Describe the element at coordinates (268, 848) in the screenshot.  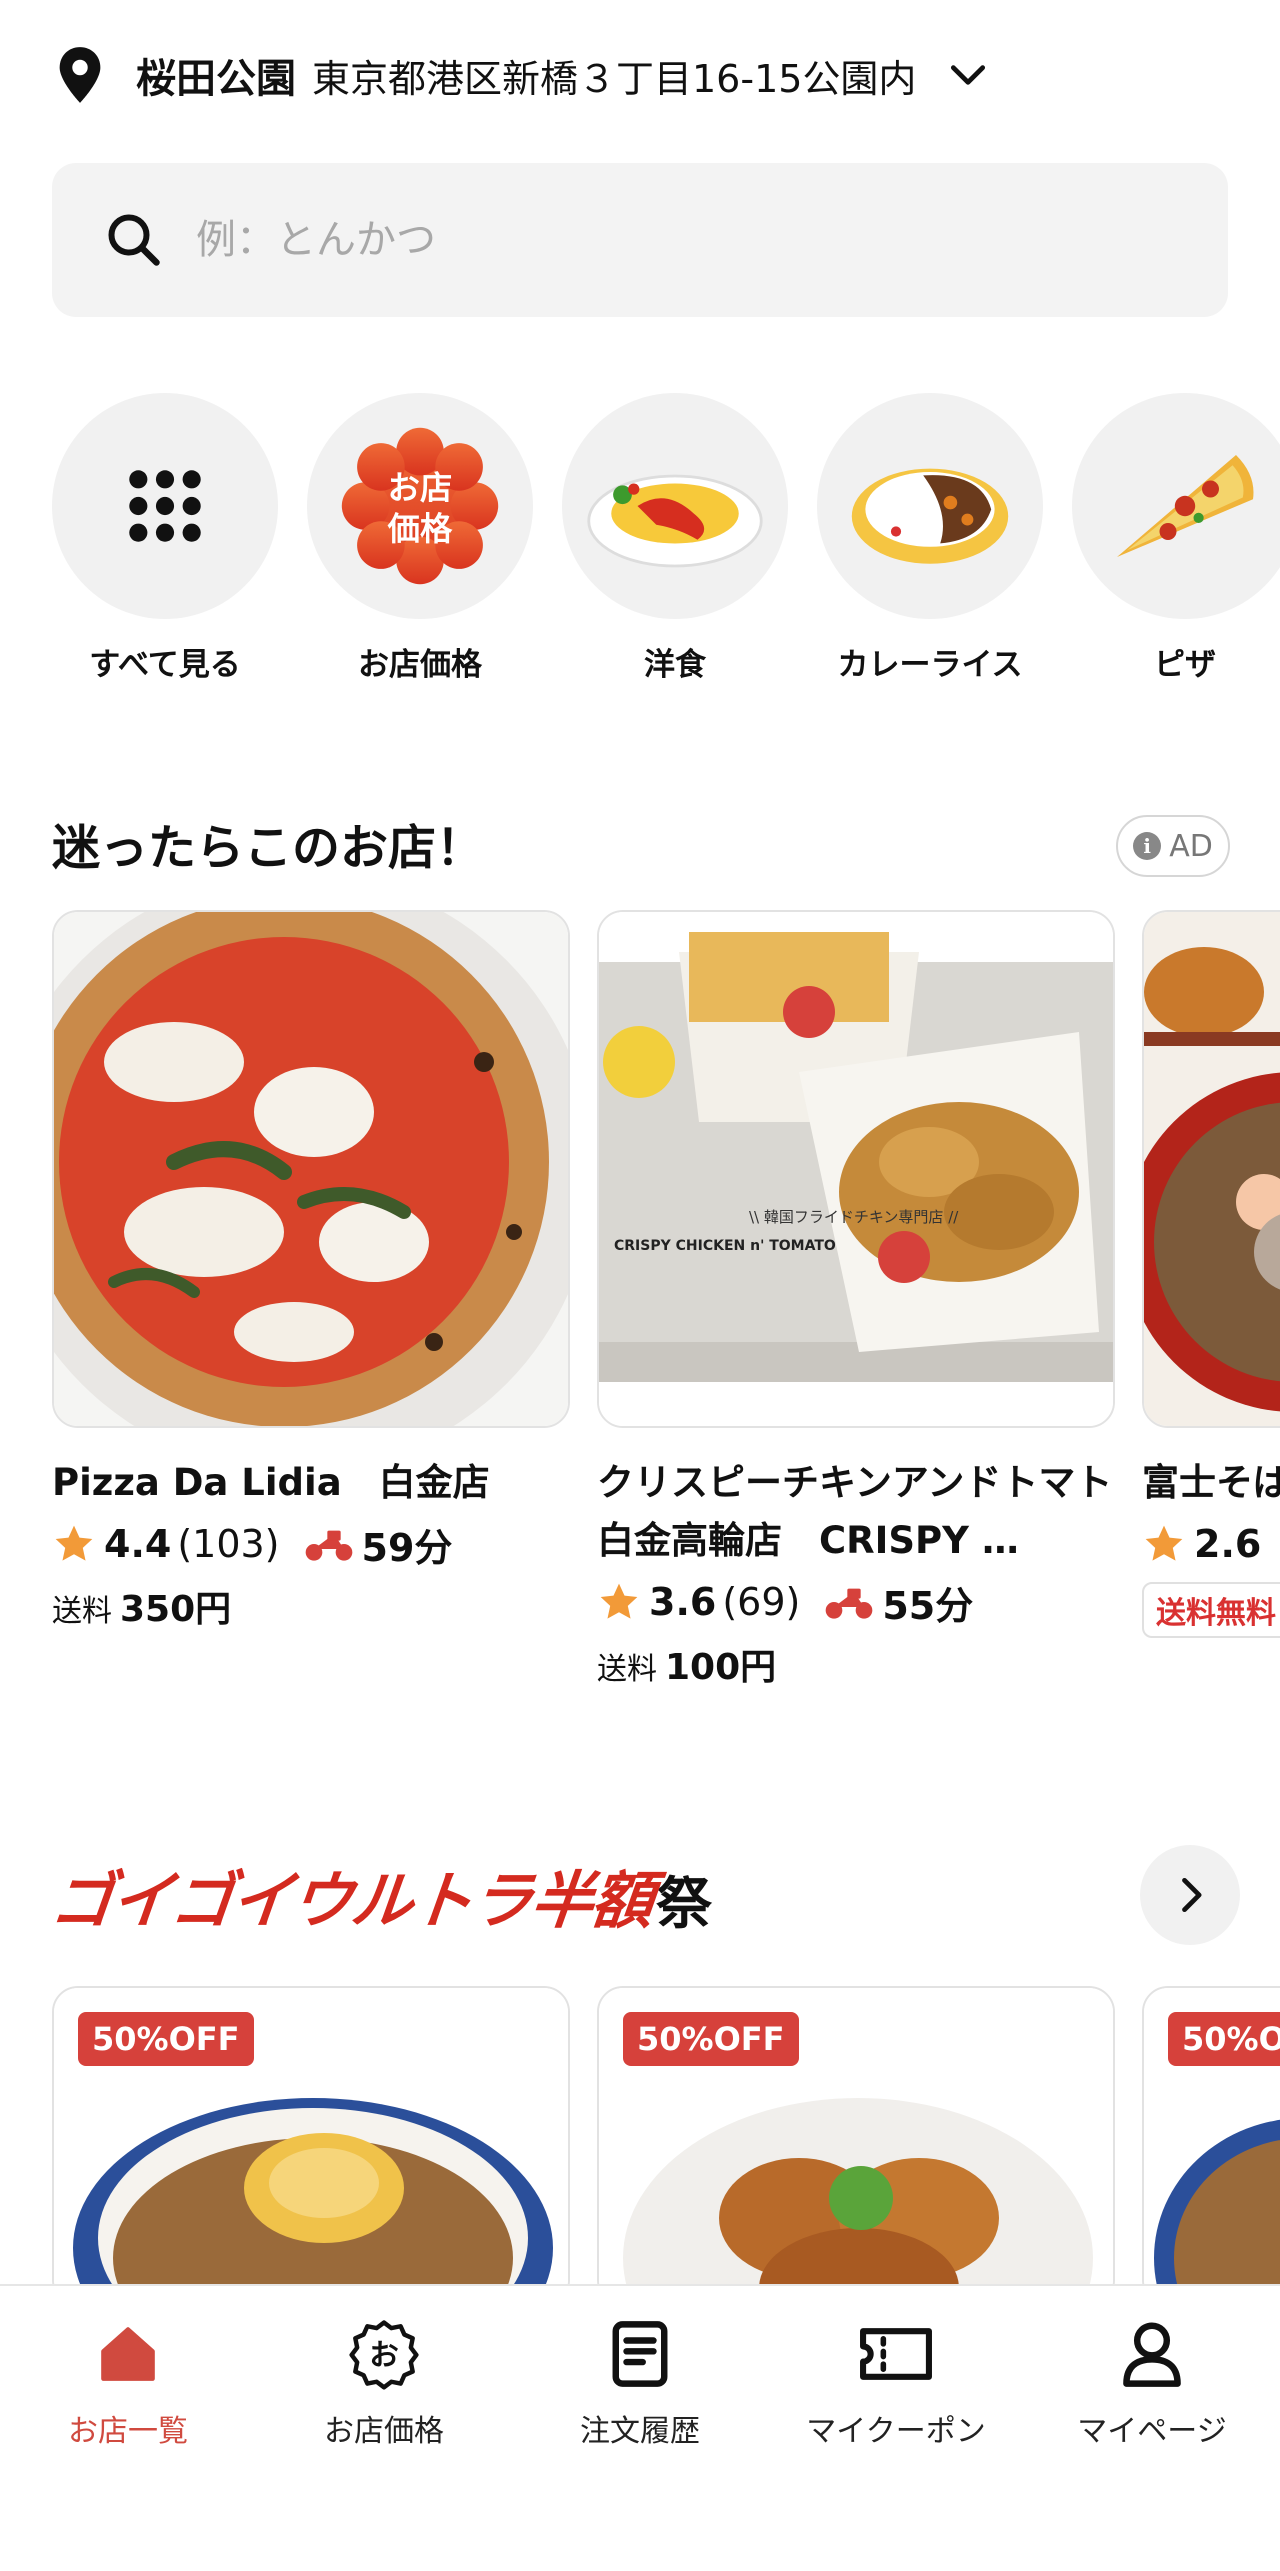
I see `section-title: 迷ったらこのお店！` at that location.